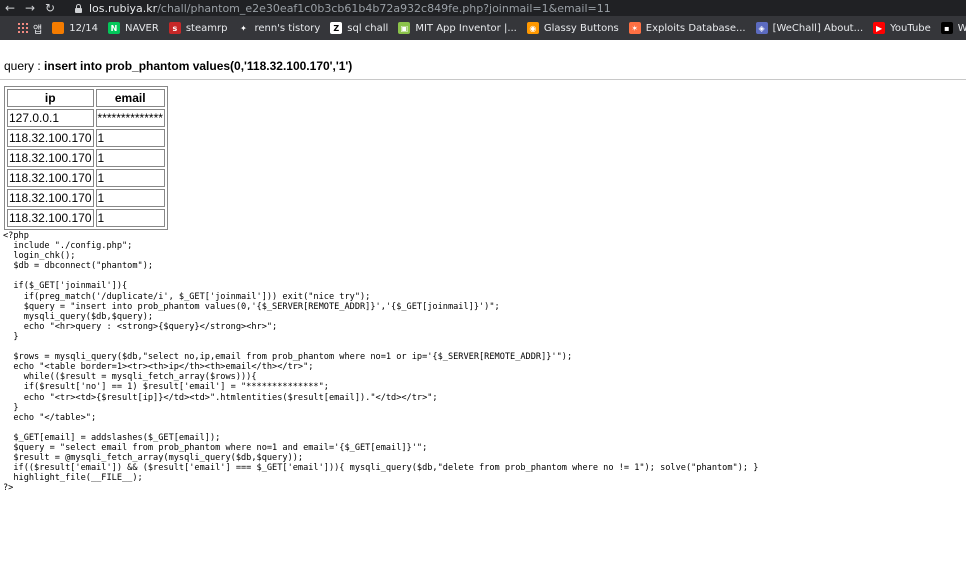 This screenshot has width=966, height=571. Describe the element at coordinates (65, 286) in the screenshot. I see `source-line: if($_GET['joinmail']){` at that location.